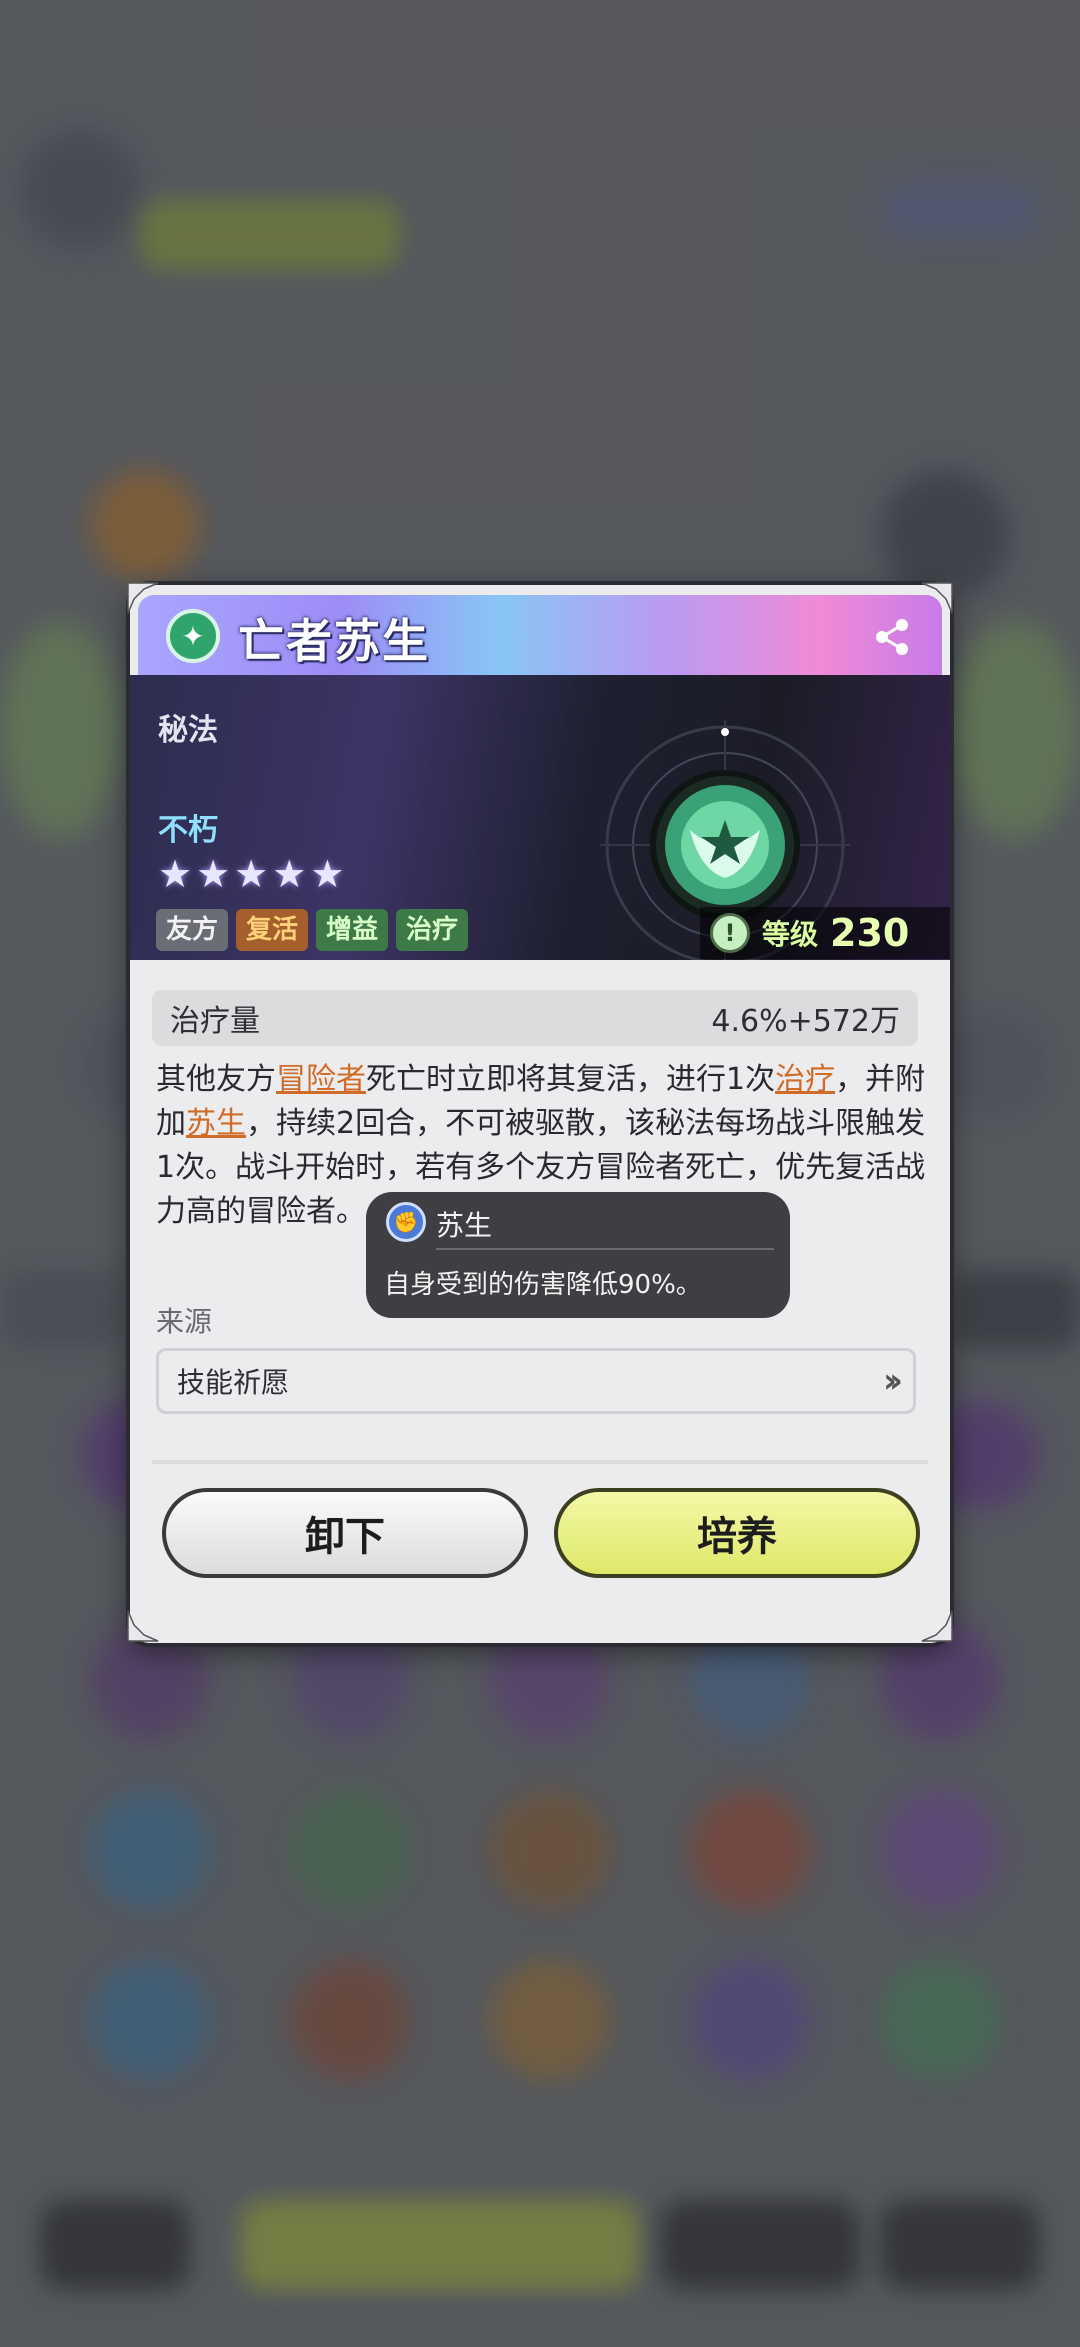 Image resolution: width=1080 pixels, height=2347 pixels. I want to click on double-chevron-right-icon: ››, so click(892, 1381).